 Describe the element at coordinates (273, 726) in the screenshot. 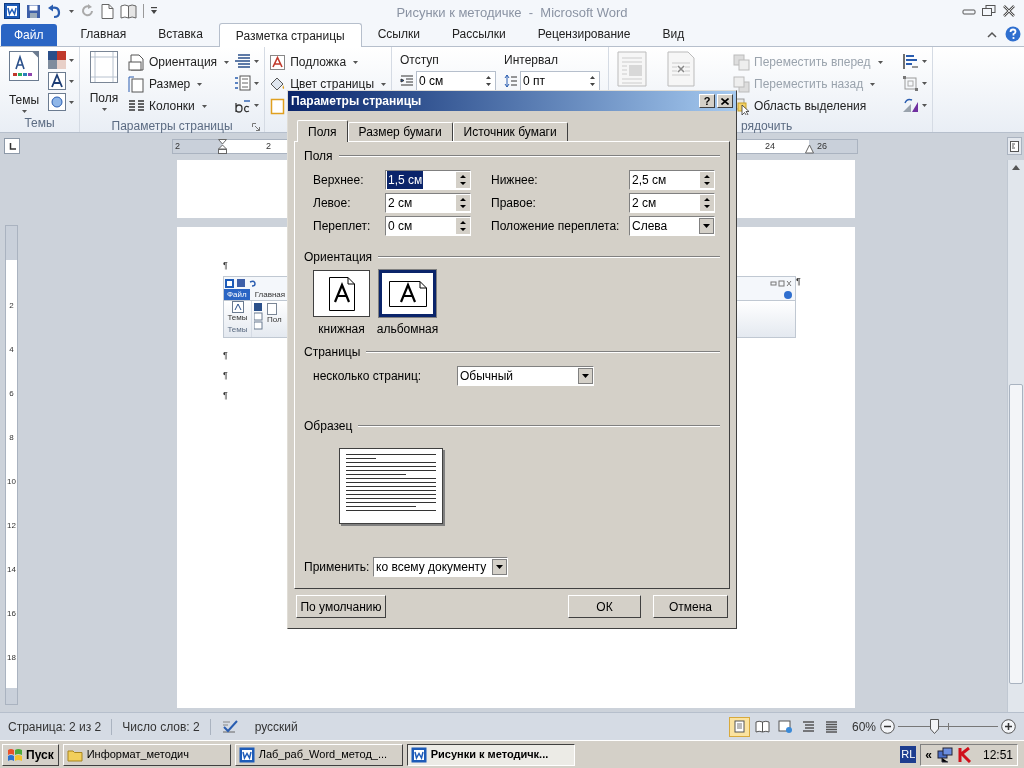

I see `language-status: русский` at that location.